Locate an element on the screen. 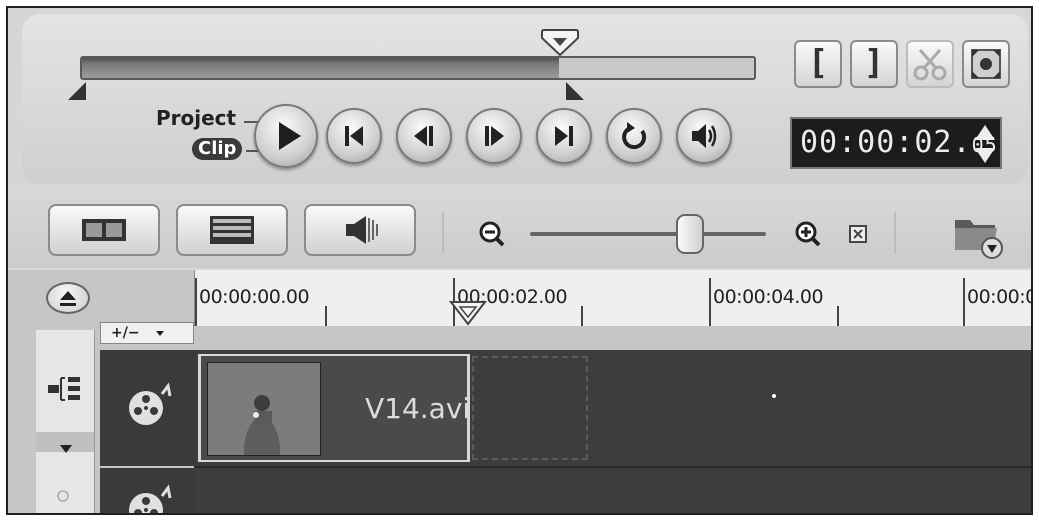 The width and height of the screenshot is (1039, 521). track-manager-icon is located at coordinates (66, 391).